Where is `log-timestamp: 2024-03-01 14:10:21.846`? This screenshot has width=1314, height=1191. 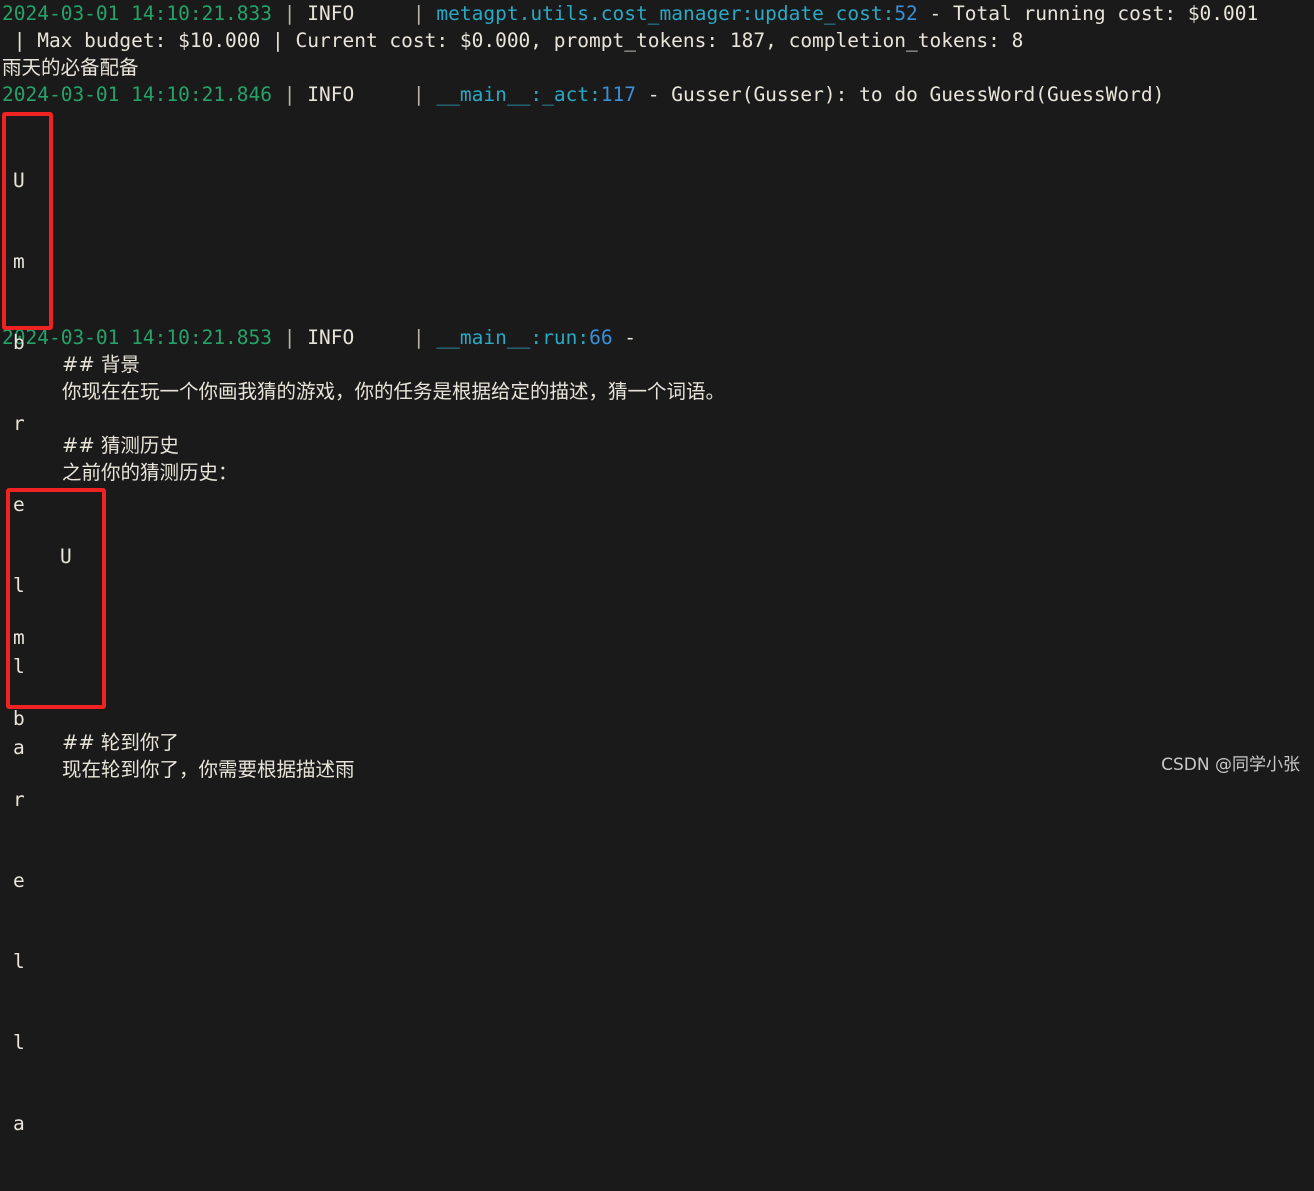
log-timestamp: 2024-03-01 14:10:21.846 is located at coordinates (137, 94).